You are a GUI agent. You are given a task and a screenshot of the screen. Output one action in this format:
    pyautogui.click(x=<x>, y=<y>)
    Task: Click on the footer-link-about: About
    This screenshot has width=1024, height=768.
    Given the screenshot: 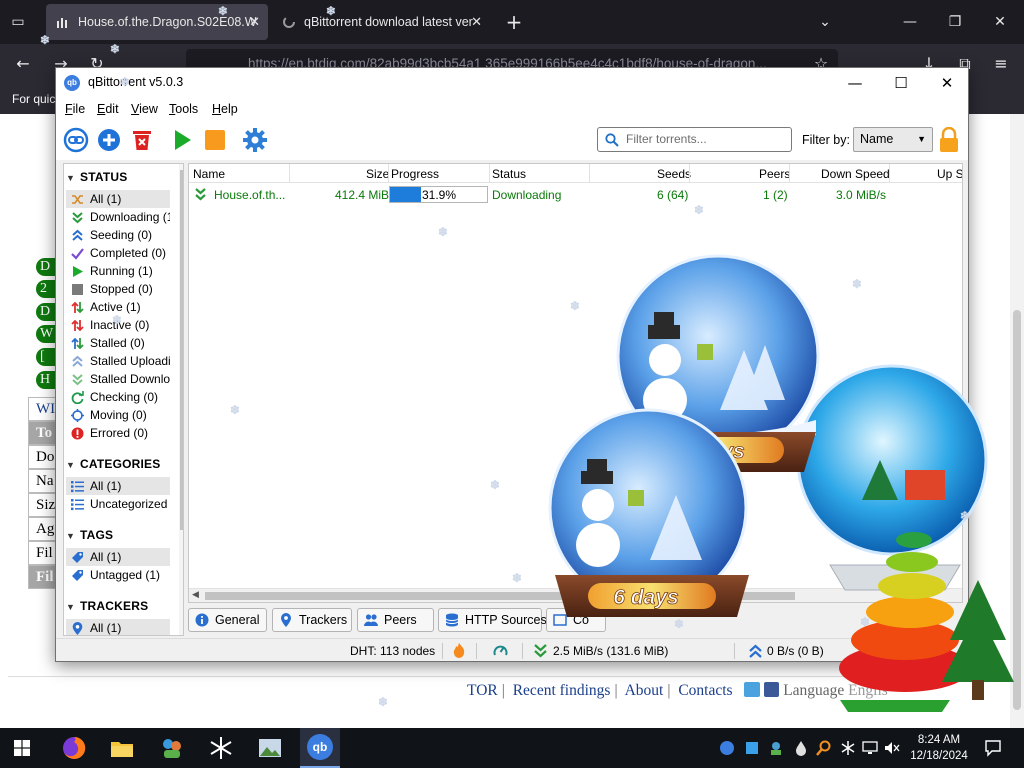 What is the action you would take?
    pyautogui.click(x=644, y=690)
    